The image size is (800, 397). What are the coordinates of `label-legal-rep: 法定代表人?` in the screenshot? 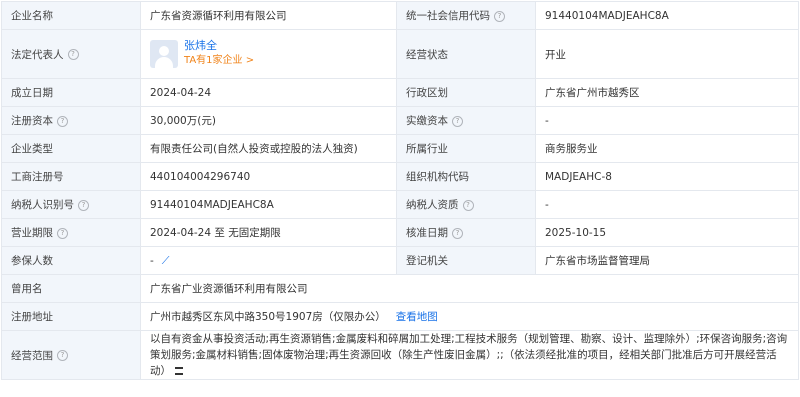 It's located at (71, 54).